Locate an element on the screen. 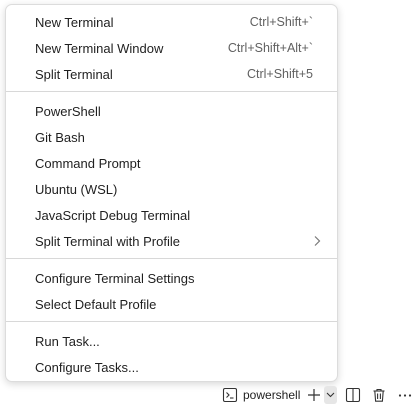  kill-terminal-button is located at coordinates (379, 395).